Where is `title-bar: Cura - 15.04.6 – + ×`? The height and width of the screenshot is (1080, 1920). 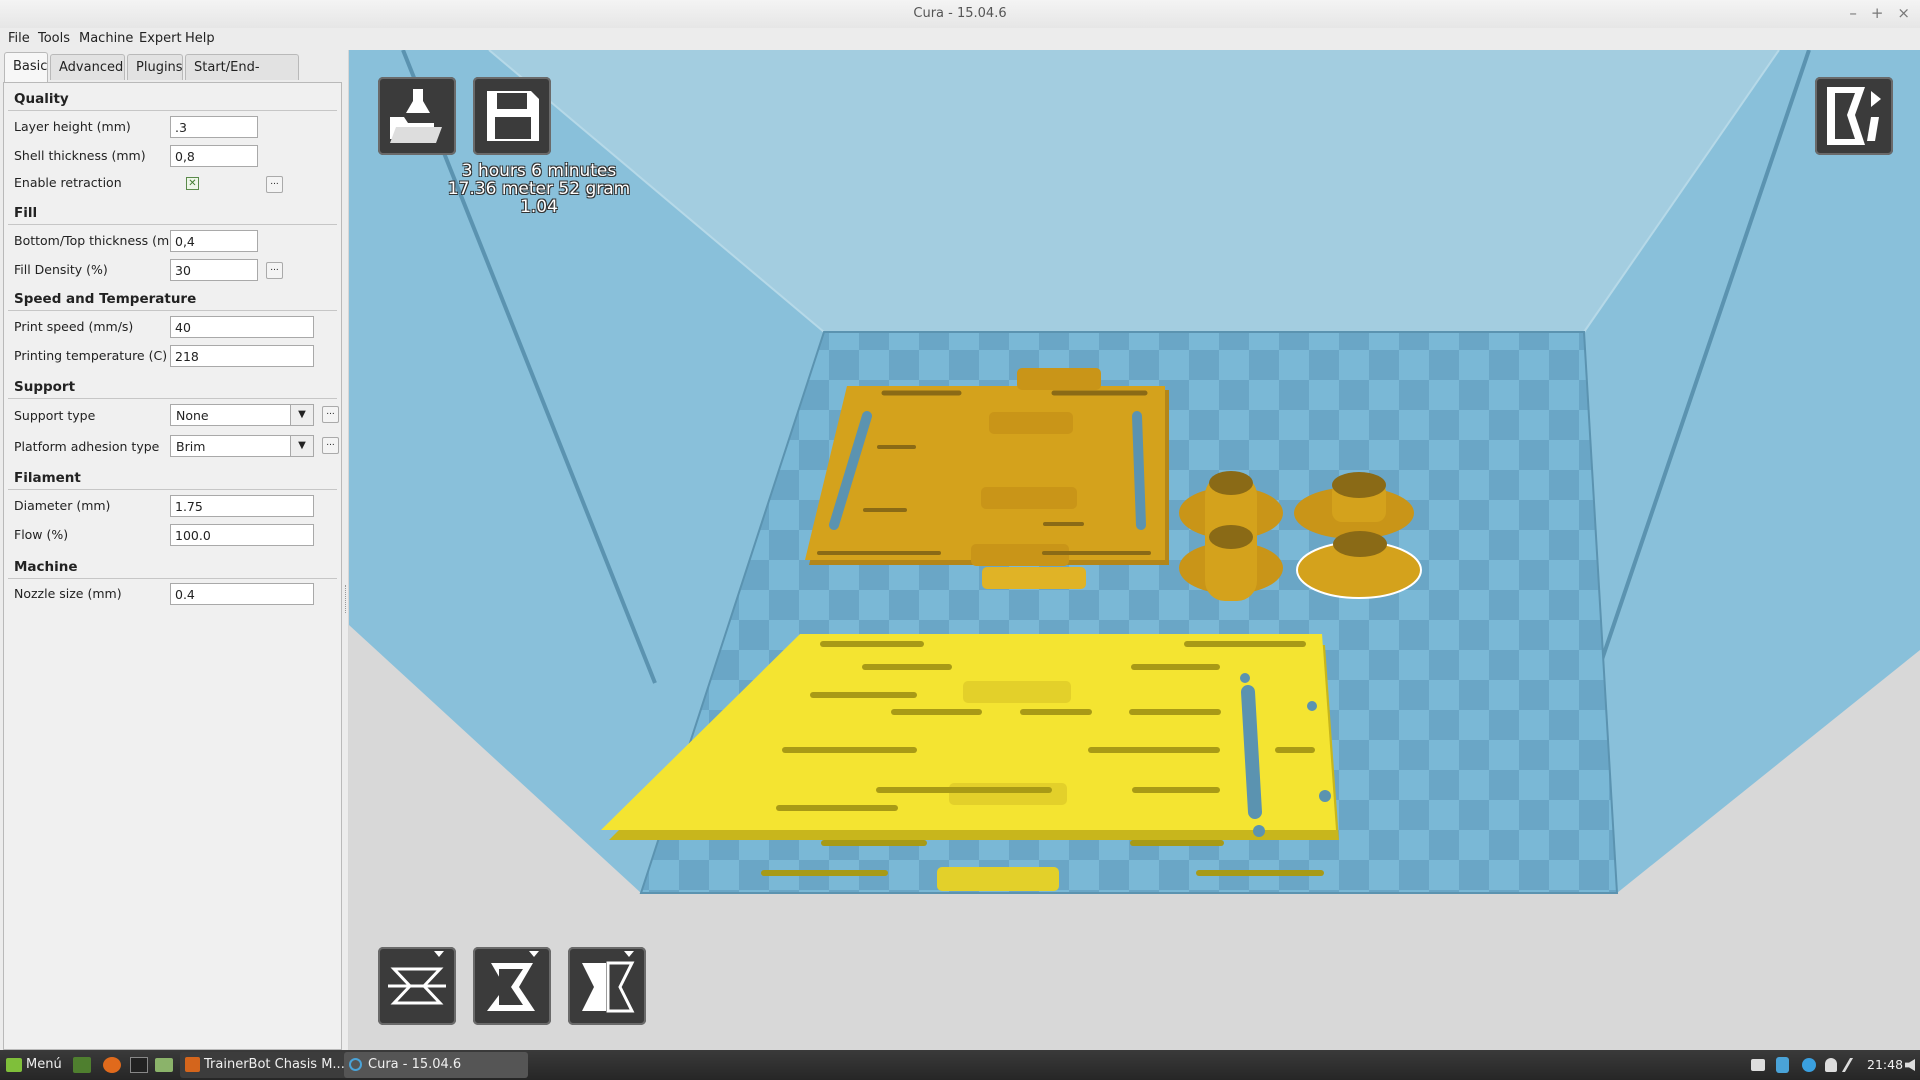
title-bar: Cura - 15.04.6 – + × is located at coordinates (960, 14).